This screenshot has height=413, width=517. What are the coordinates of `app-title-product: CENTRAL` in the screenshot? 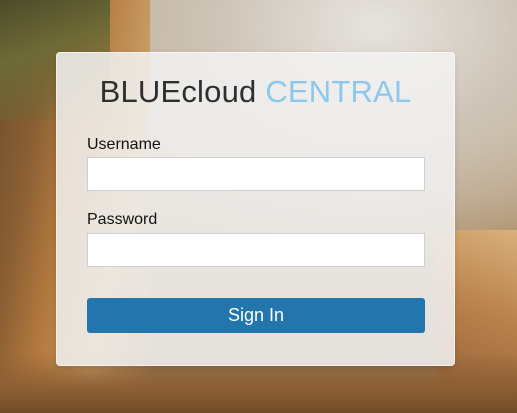 It's located at (338, 91).